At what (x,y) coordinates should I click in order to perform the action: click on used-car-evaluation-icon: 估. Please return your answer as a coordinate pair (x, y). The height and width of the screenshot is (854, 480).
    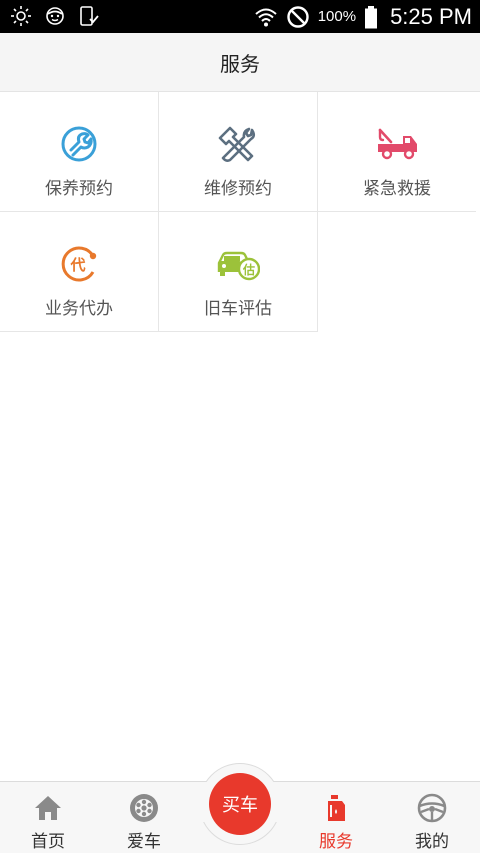
    Looking at the image, I should click on (238, 266).